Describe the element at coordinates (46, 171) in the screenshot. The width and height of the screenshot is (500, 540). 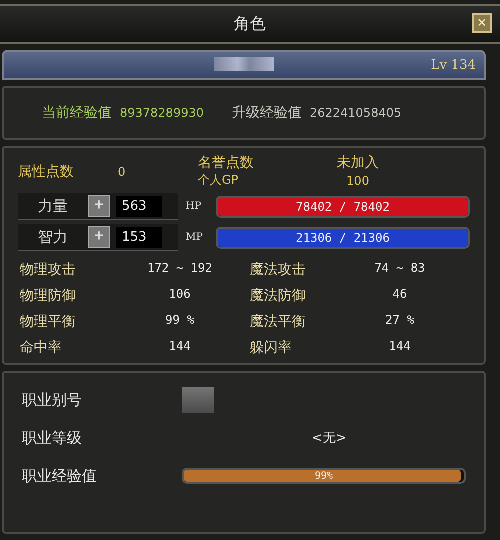
I see `points-label: 属性点数` at that location.